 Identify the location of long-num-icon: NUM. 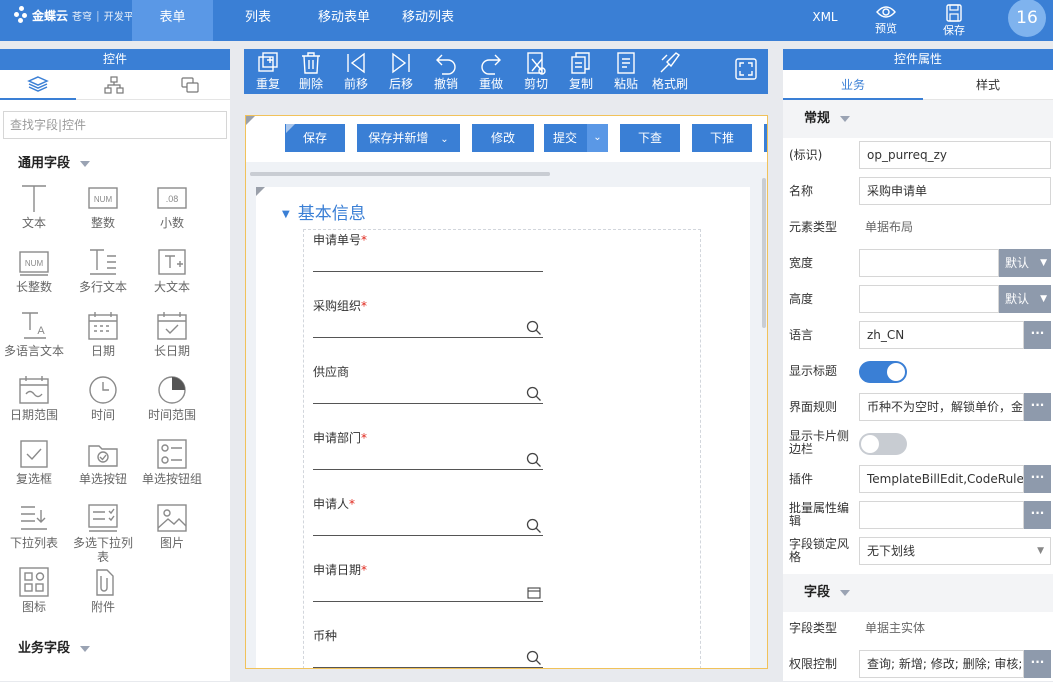
(34, 262).